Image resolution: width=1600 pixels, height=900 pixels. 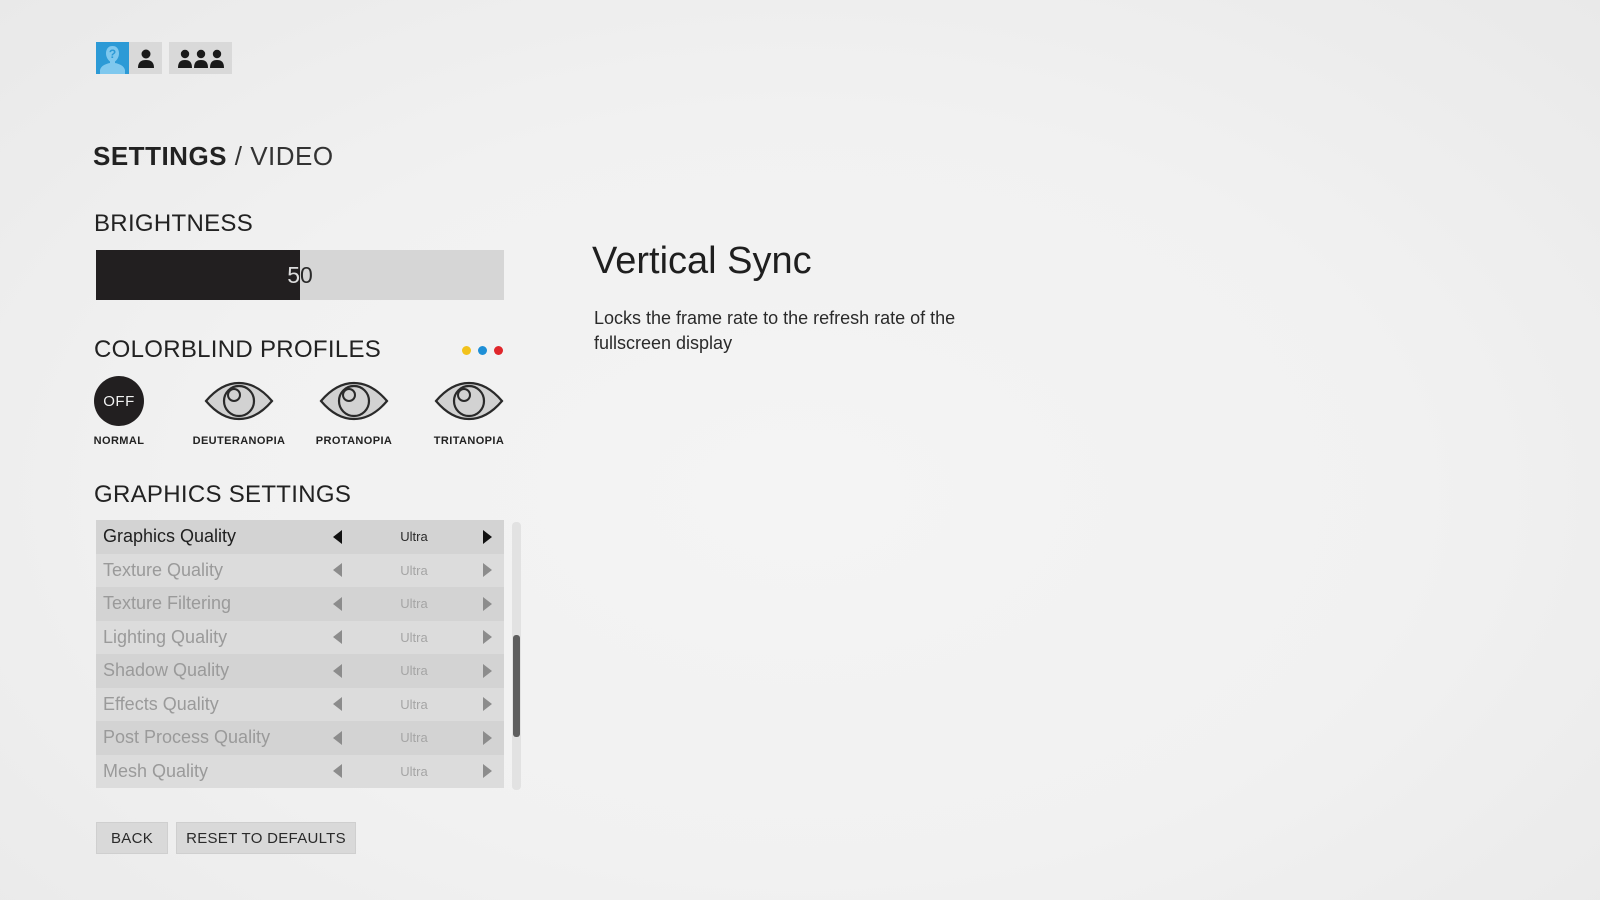 I want to click on off-icon: OFF, so click(x=119, y=401).